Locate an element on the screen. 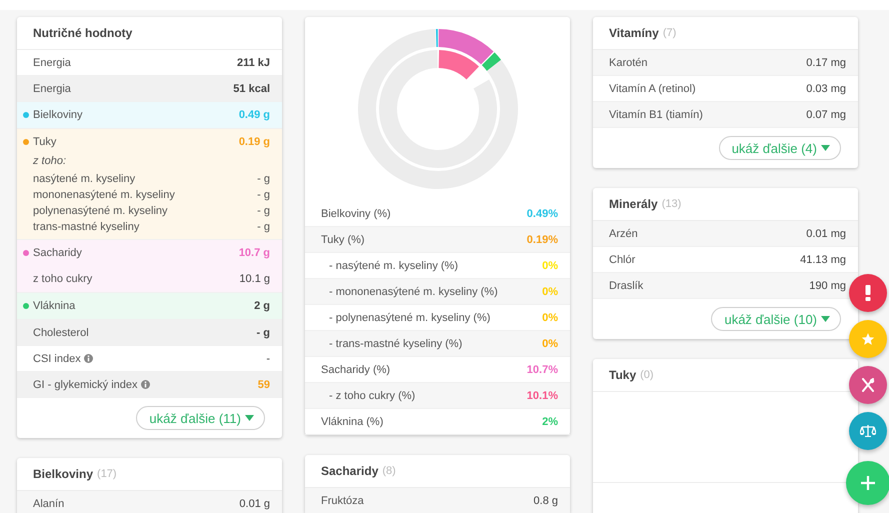 This screenshot has height=513, width=889. row-value: 0.19 g is located at coordinates (254, 142).